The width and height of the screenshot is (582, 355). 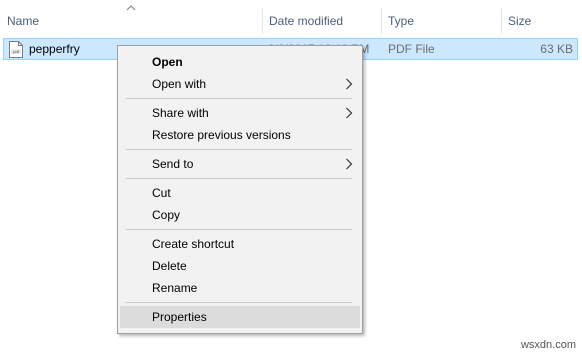 What do you see at coordinates (541, 21) in the screenshot?
I see `column-header-size: Size` at bounding box center [541, 21].